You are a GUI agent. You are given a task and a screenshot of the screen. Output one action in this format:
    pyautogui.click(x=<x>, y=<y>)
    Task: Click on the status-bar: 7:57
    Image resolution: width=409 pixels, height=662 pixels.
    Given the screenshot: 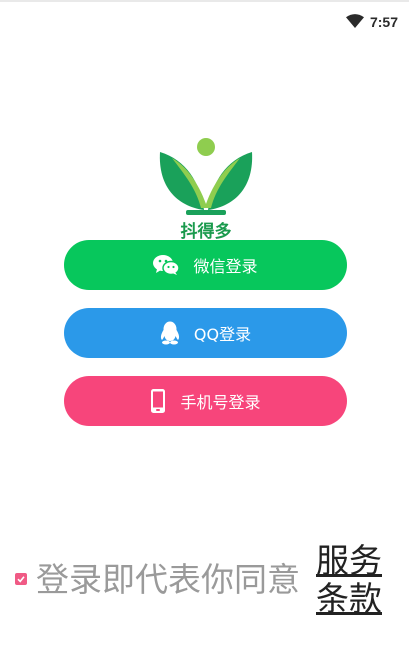 What is the action you would take?
    pyautogui.click(x=371, y=22)
    